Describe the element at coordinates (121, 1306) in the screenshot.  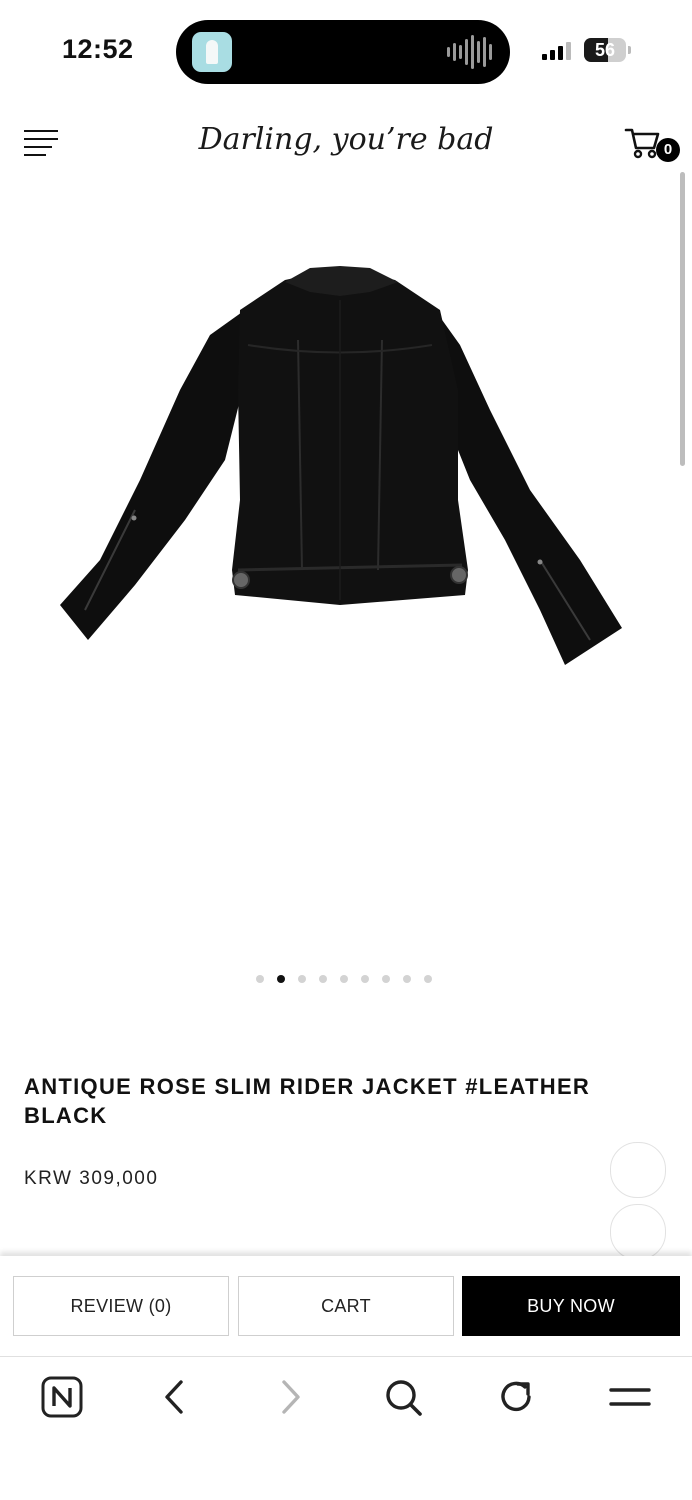
I see `review-button: REVIEW (0)` at that location.